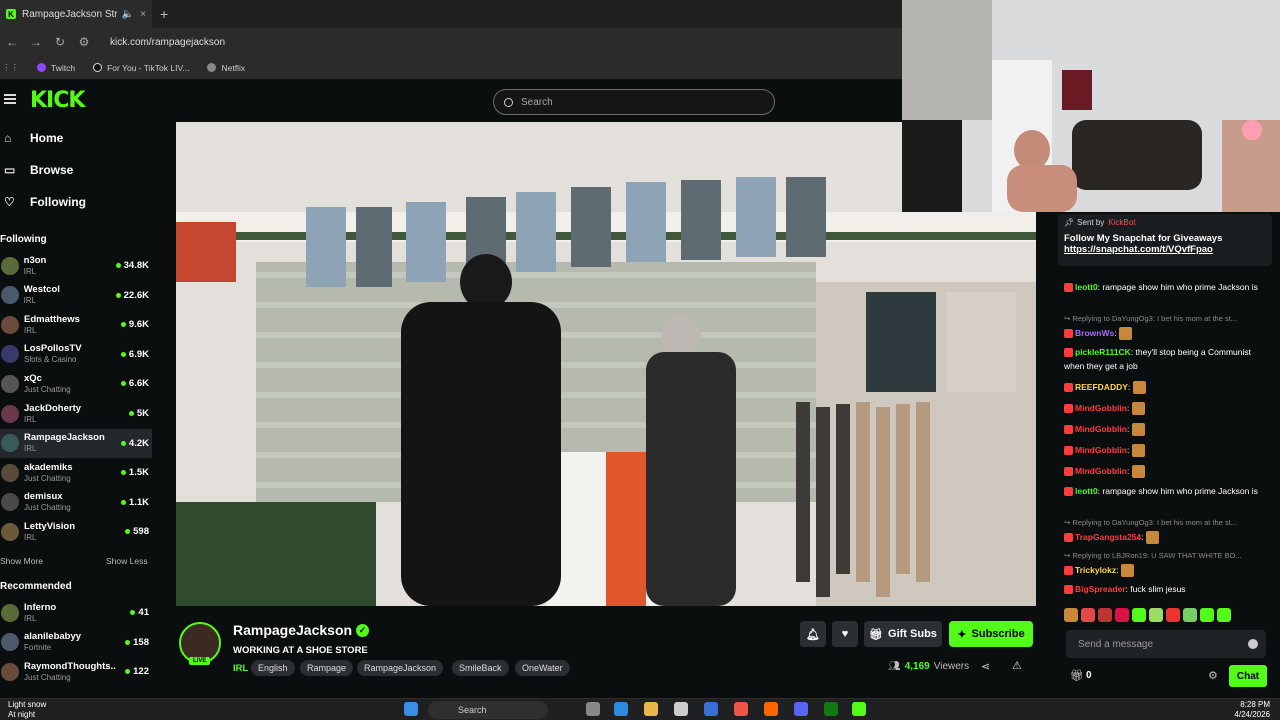 The width and height of the screenshot is (1280, 720). What do you see at coordinates (1248, 676) in the screenshot?
I see `chat-send-button: Chat` at bounding box center [1248, 676].